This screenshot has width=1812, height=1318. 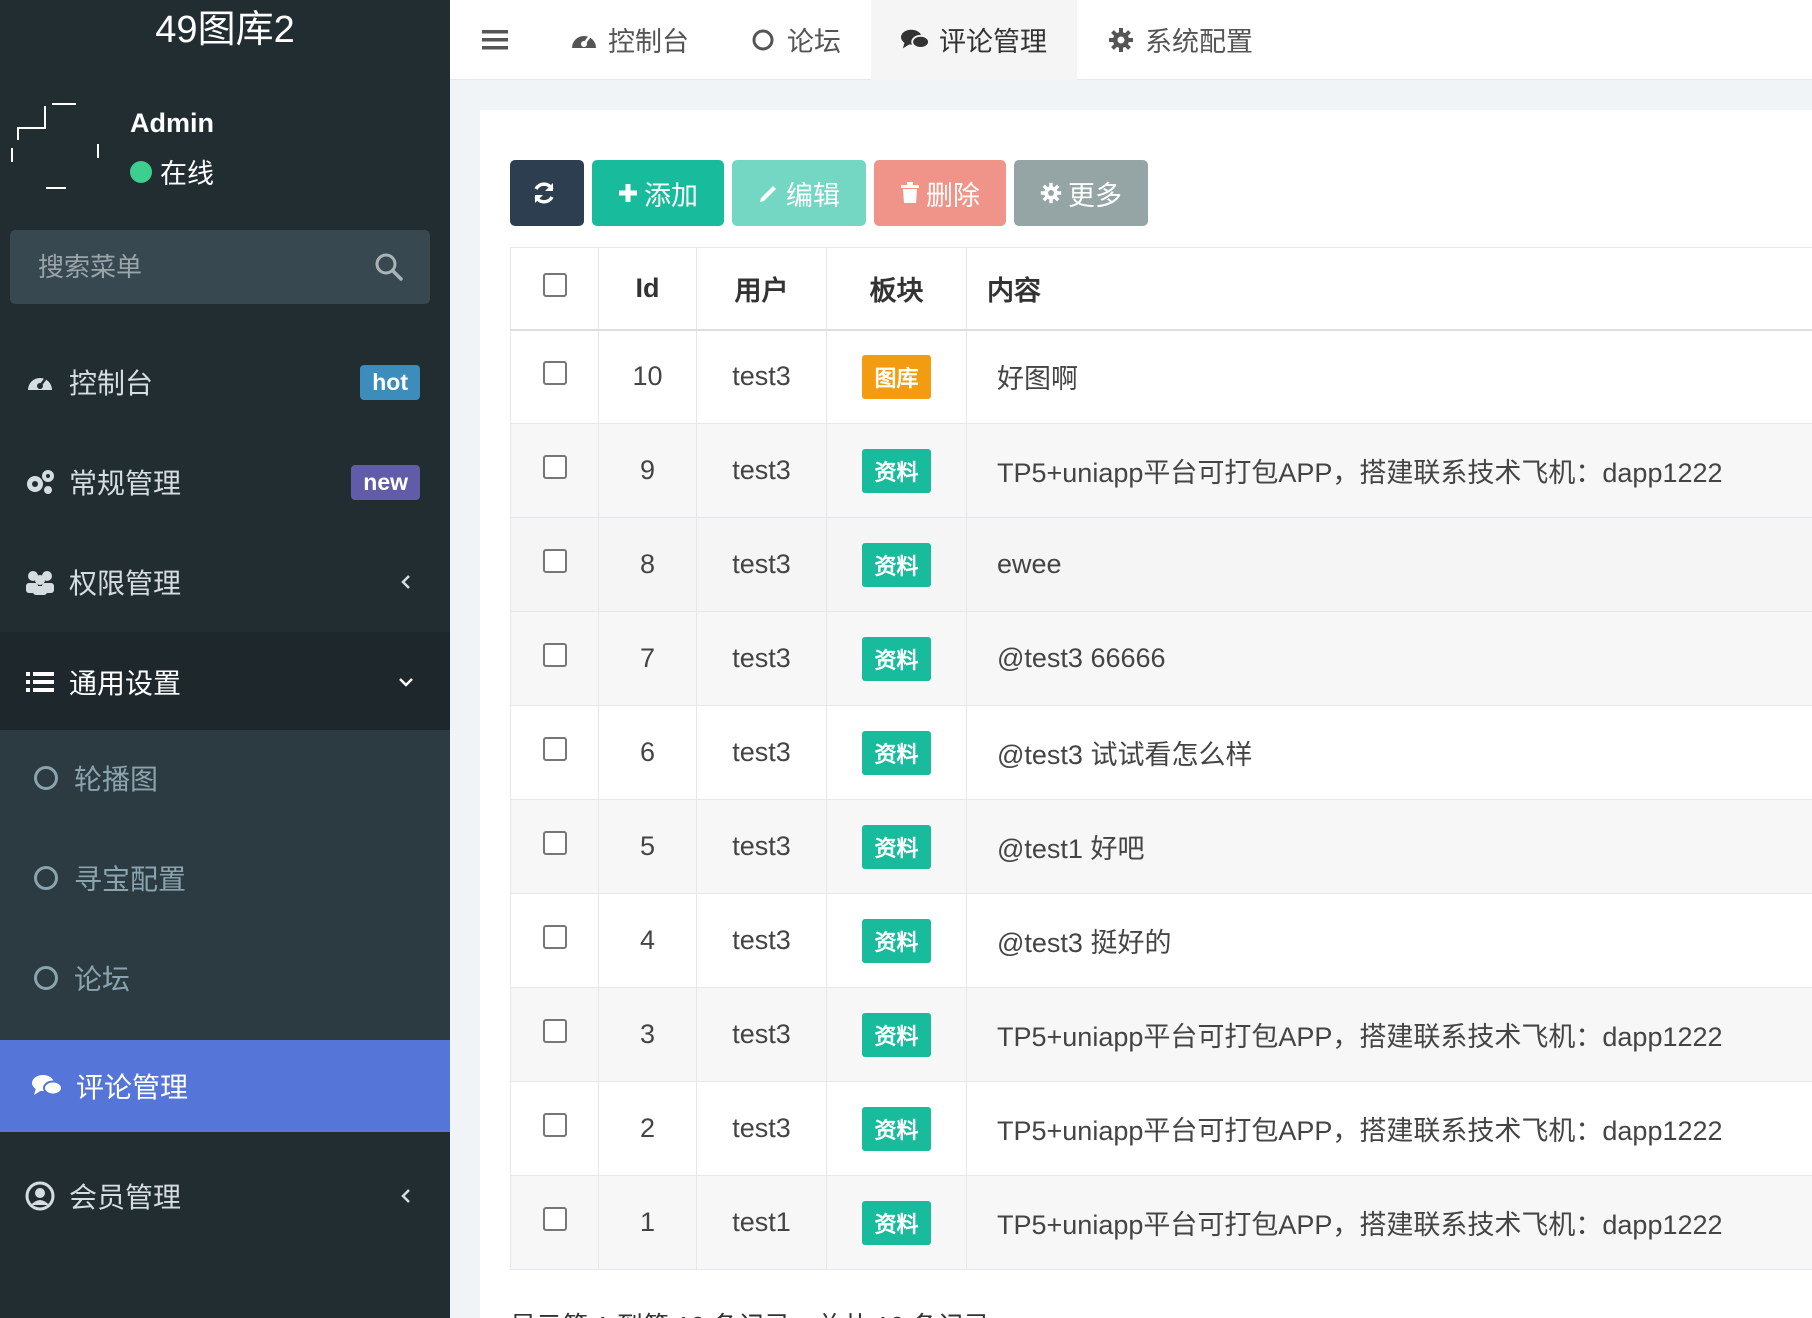 I want to click on table-row: 4 test3 资料 @test3 挺好的, so click(x=1161, y=940).